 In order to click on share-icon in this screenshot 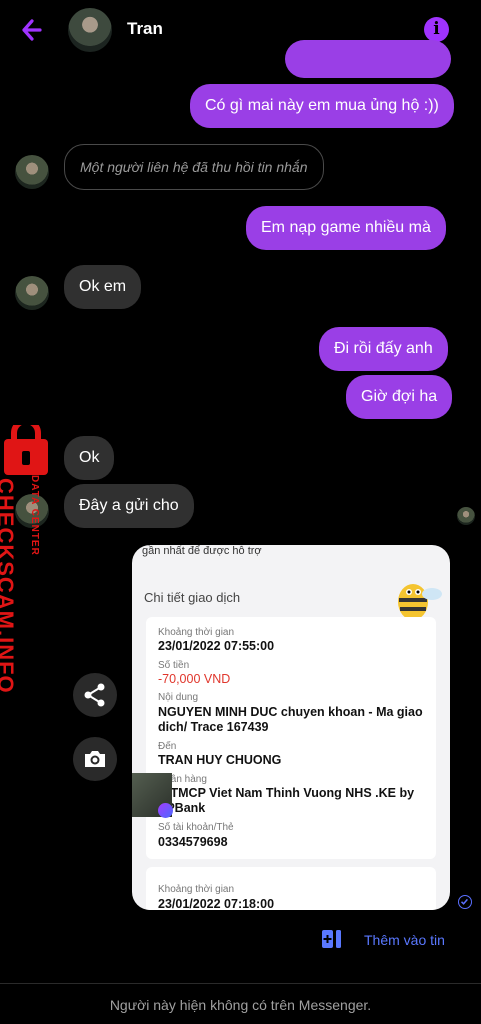, I will do `click(94, 695)`.